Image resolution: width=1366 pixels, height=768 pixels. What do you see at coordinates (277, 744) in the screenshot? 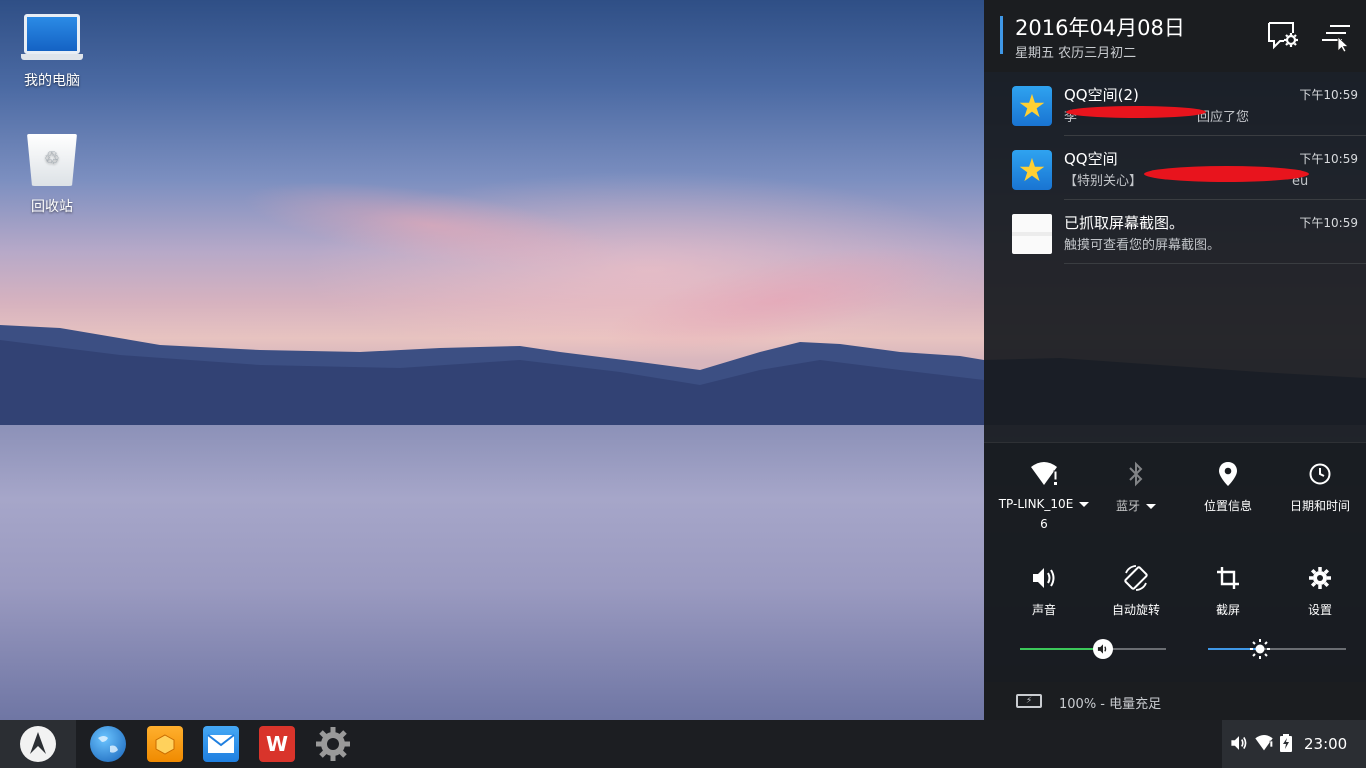
I see `wps-office-icon: W` at bounding box center [277, 744].